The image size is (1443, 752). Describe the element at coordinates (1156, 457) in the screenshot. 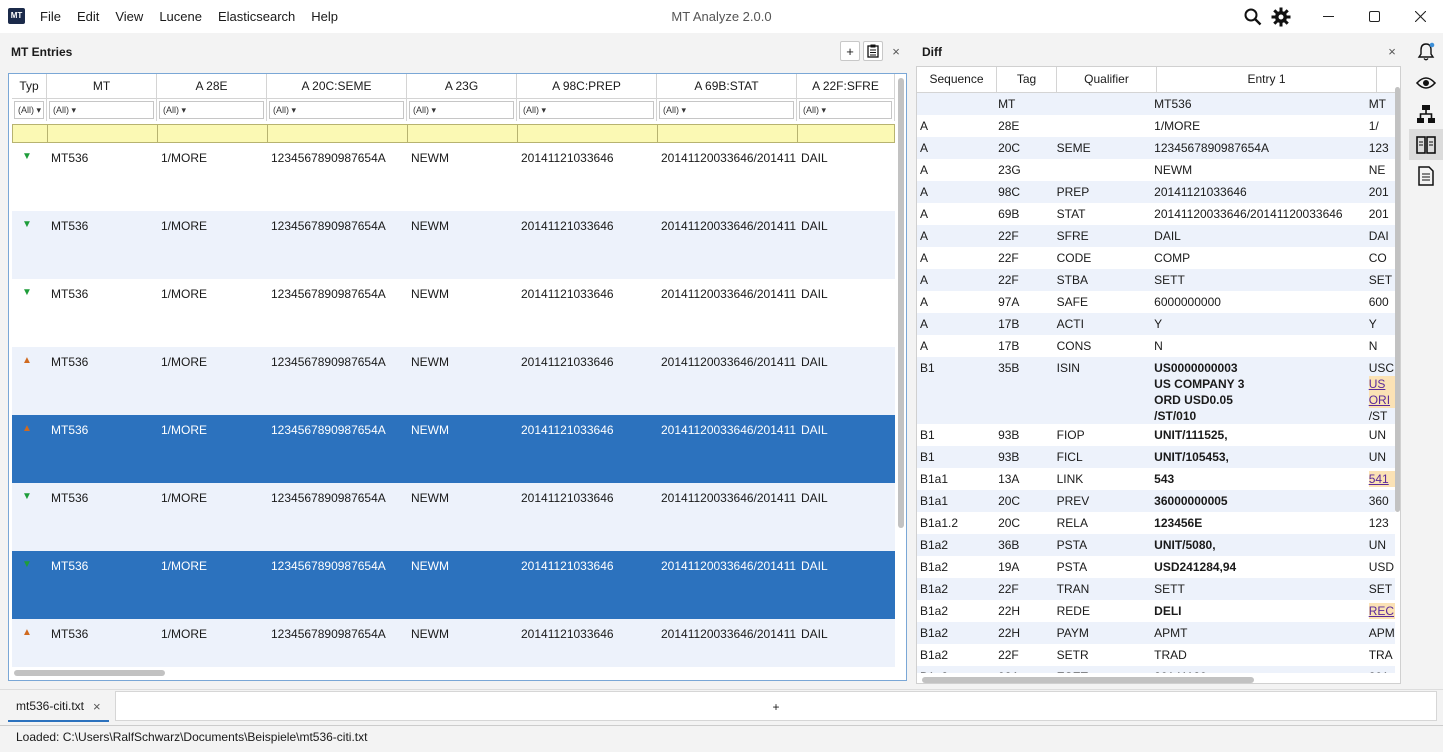

I see `diff-row: B1 93B FICL UNIT/105453, UN` at that location.